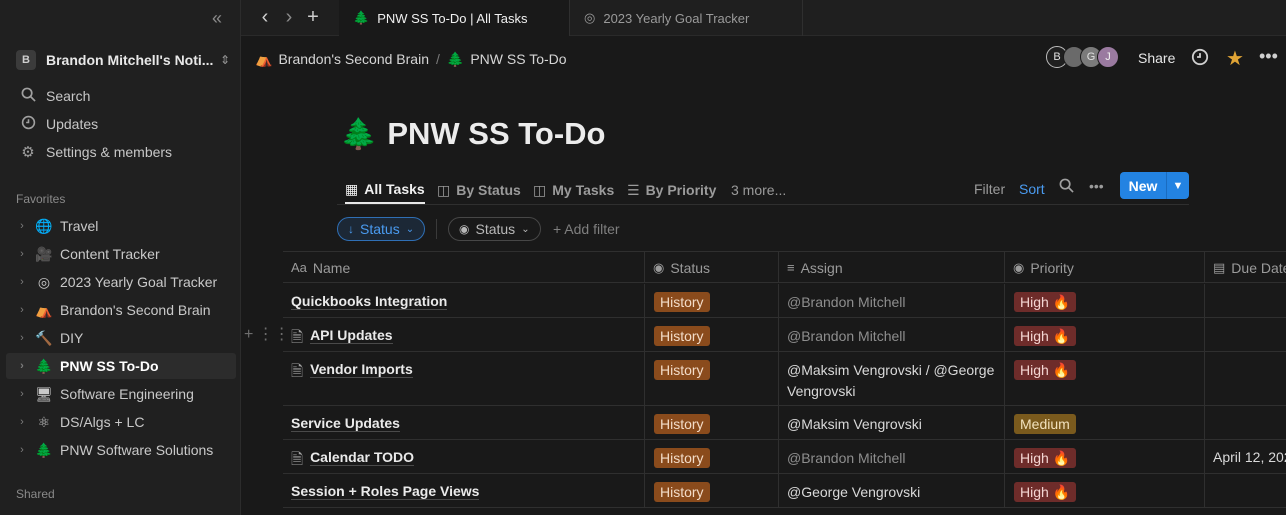 Image resolution: width=1286 pixels, height=515 pixels. I want to click on task-name: Quickbooks Integration, so click(369, 301).